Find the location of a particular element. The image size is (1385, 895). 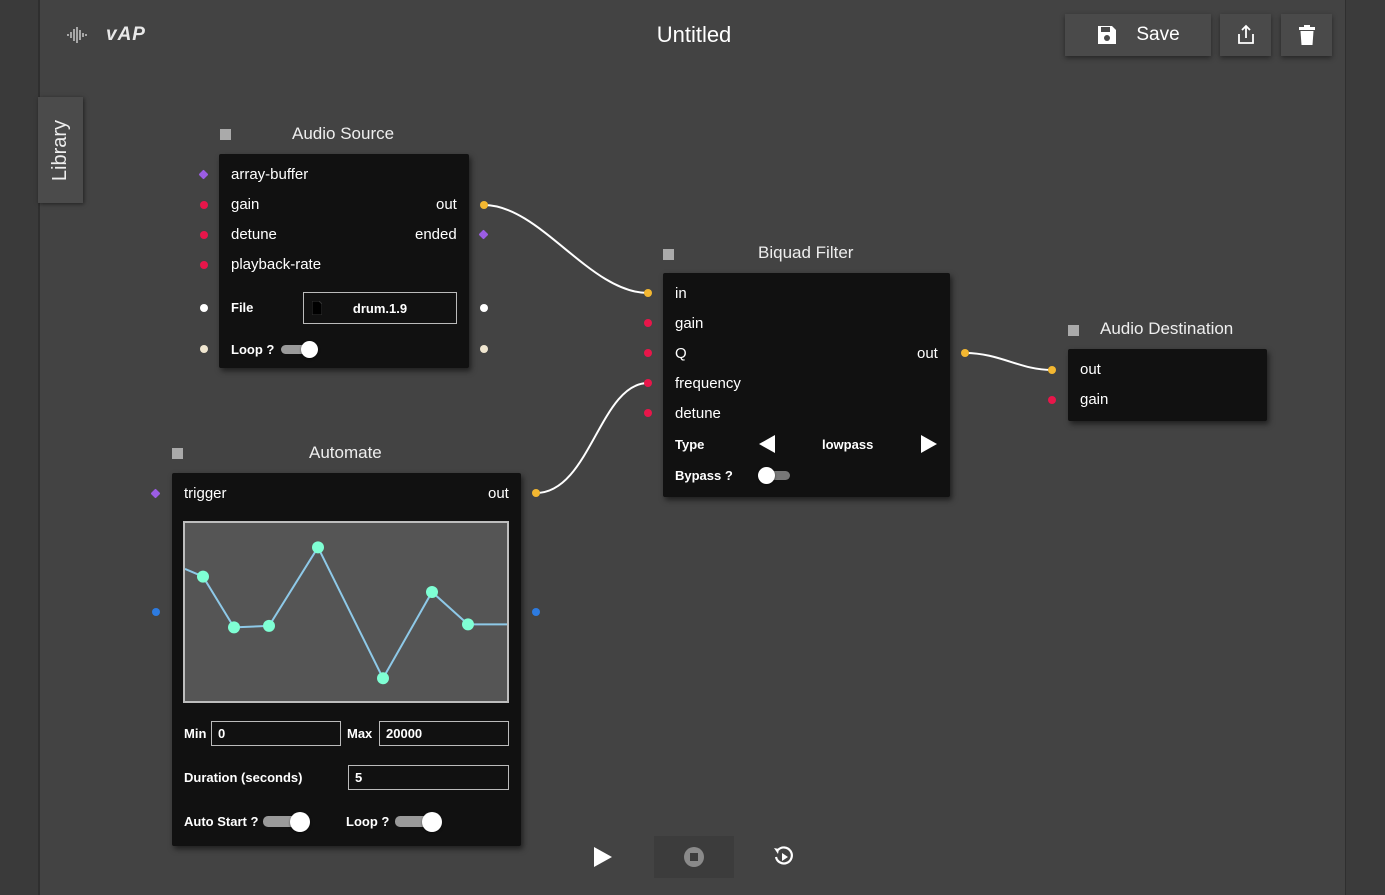

file-out-port is located at coordinates (484, 308).